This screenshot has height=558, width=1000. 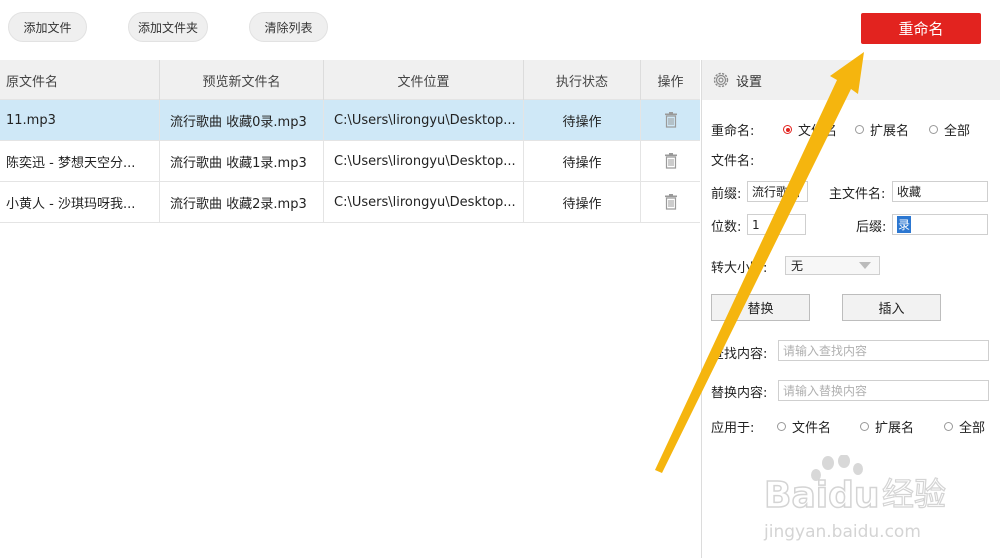 I want to click on replace-with-label: 替换内容:, so click(x=739, y=393).